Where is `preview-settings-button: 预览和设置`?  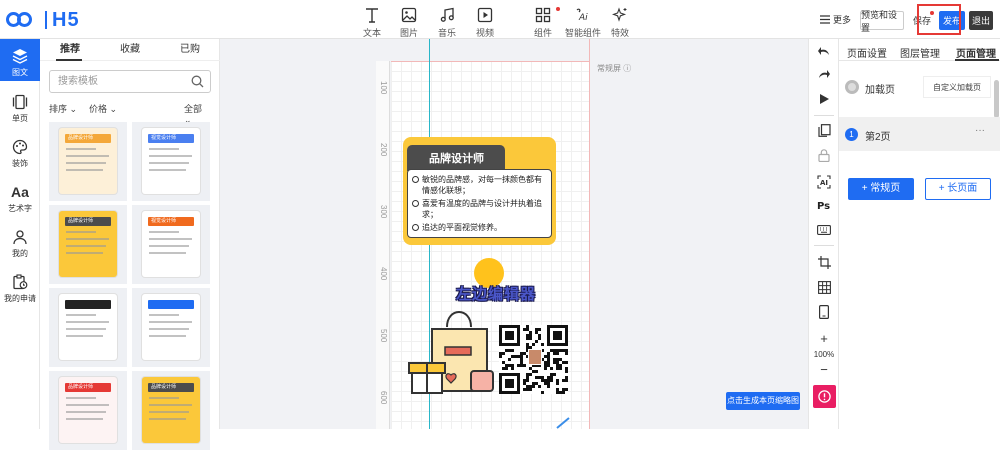
preview-settings-button: 预览和设置 is located at coordinates (882, 21).